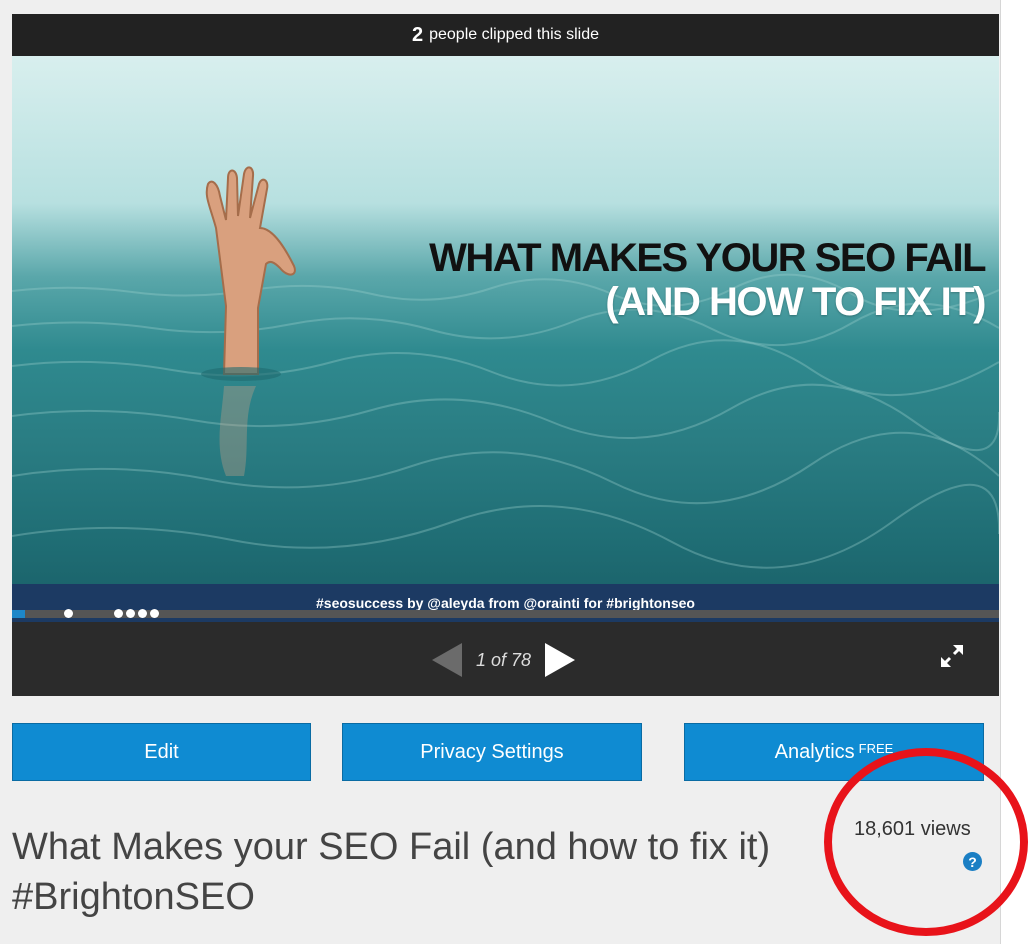 This screenshot has width=1032, height=944. What do you see at coordinates (18, 614) in the screenshot?
I see `progress-fill` at bounding box center [18, 614].